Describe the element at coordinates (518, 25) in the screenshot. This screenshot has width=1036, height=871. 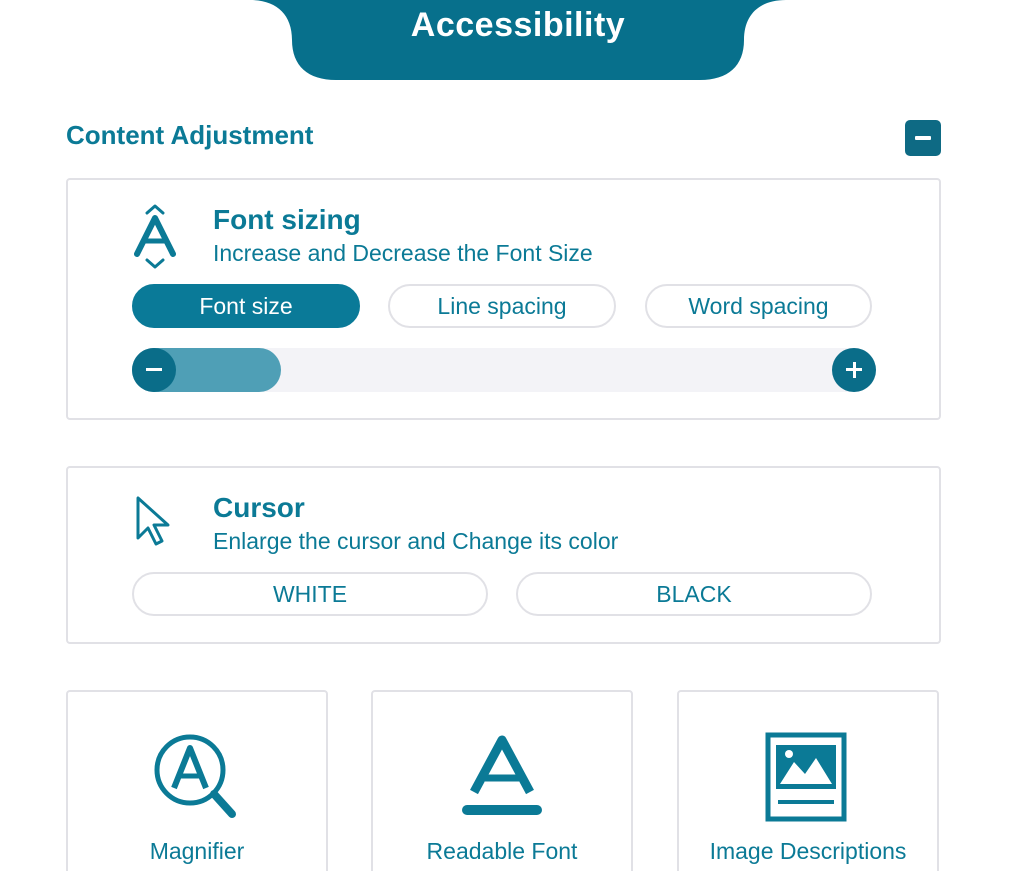
I see `page-title: Accessibility` at that location.